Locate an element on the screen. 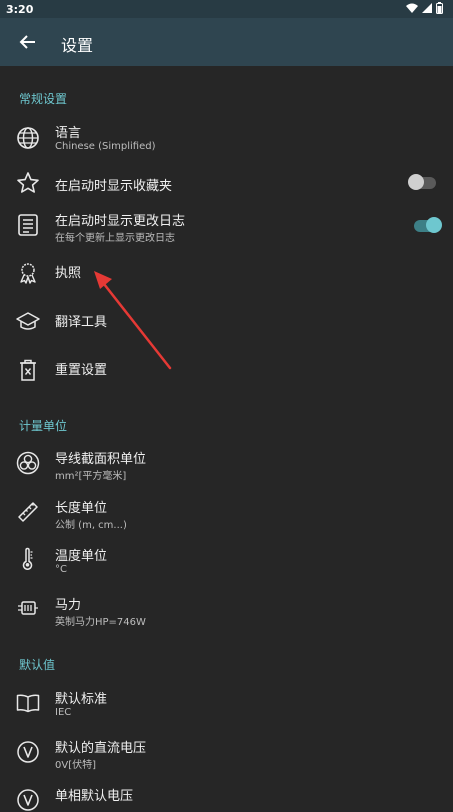  setting-show-changelog-sub: 在每个更新上显示更改日志 is located at coordinates (115, 238).